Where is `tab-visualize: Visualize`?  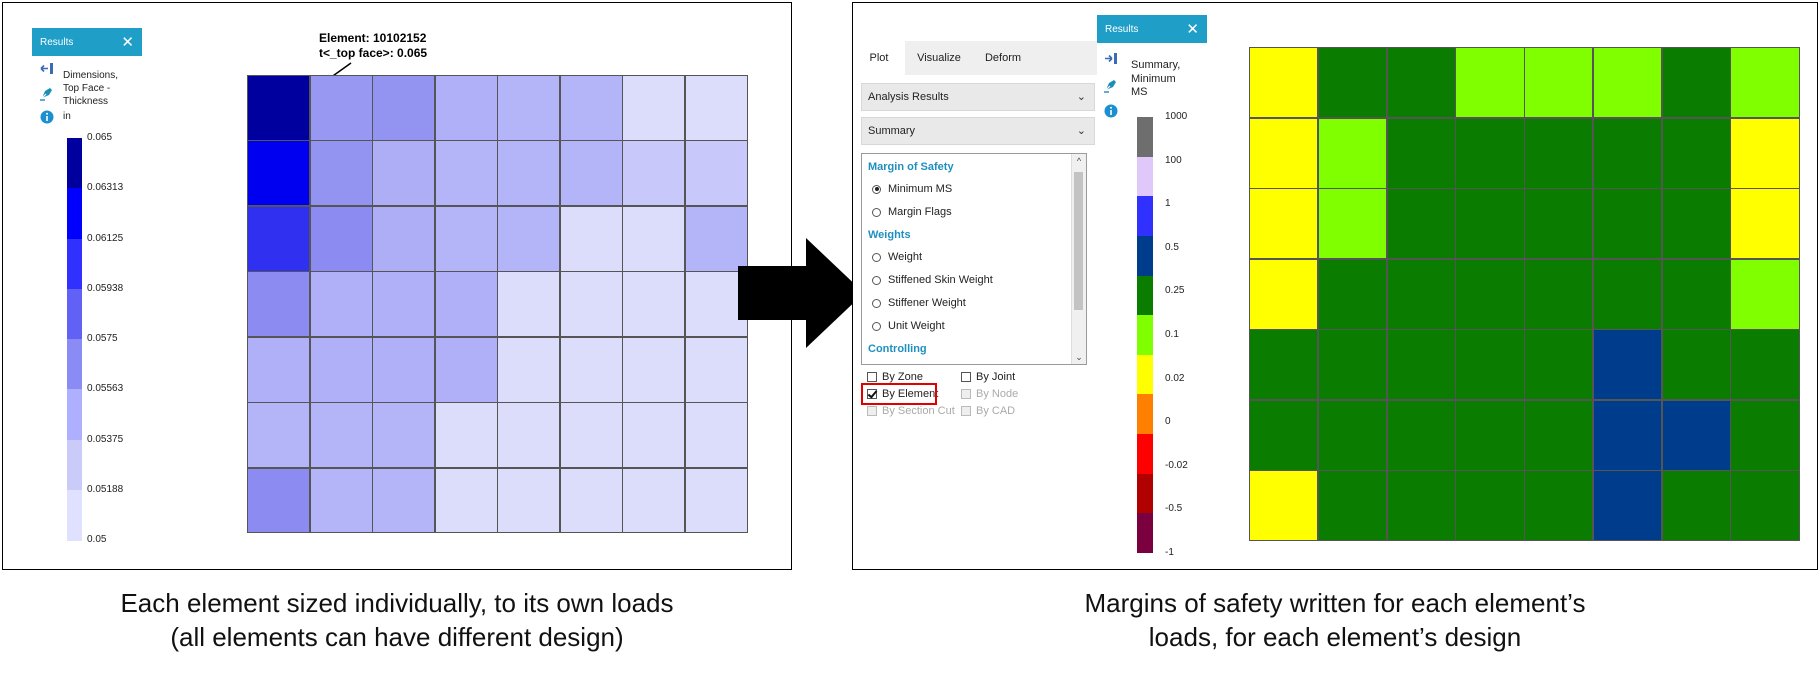 tab-visualize: Visualize is located at coordinates (939, 58).